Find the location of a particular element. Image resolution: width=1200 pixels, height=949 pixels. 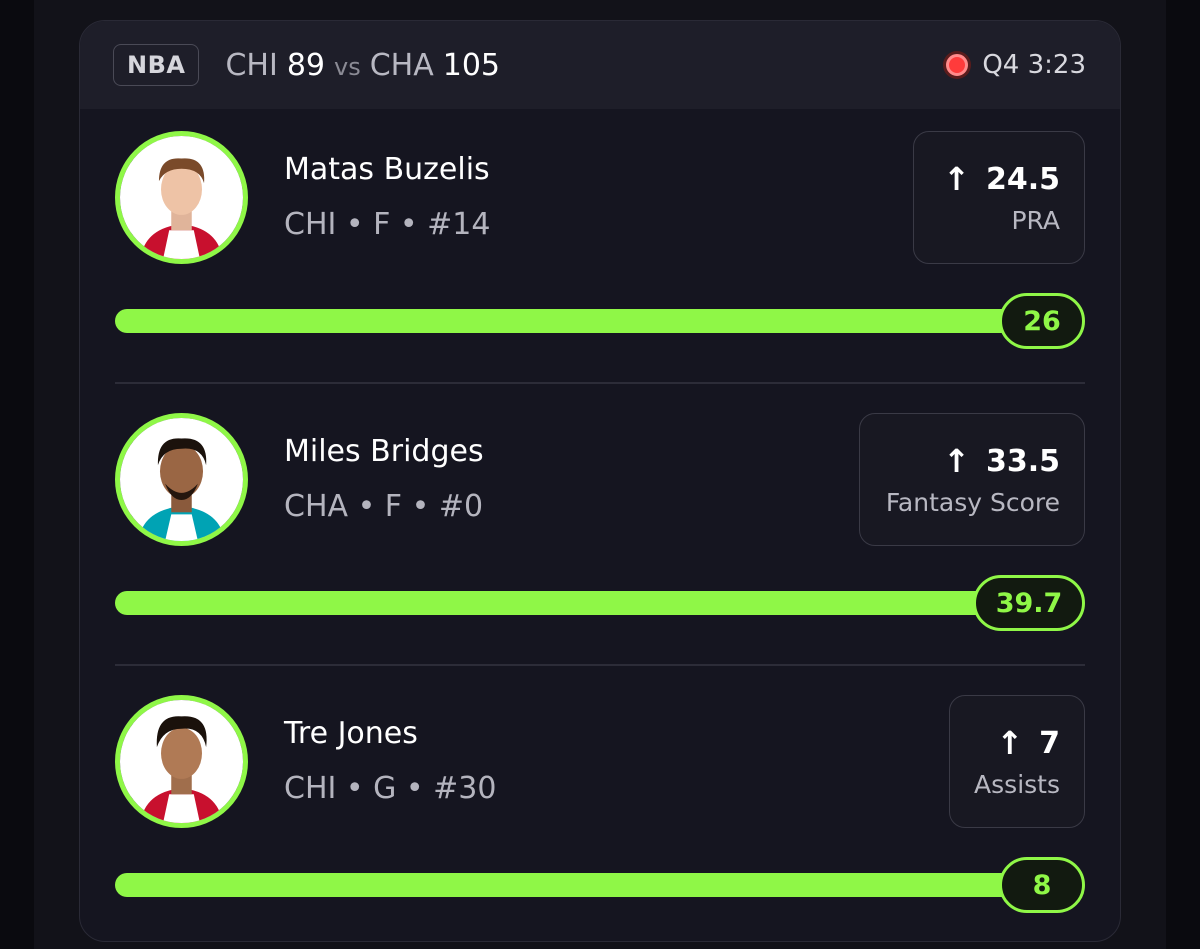

progress-track: 8 is located at coordinates (600, 885).